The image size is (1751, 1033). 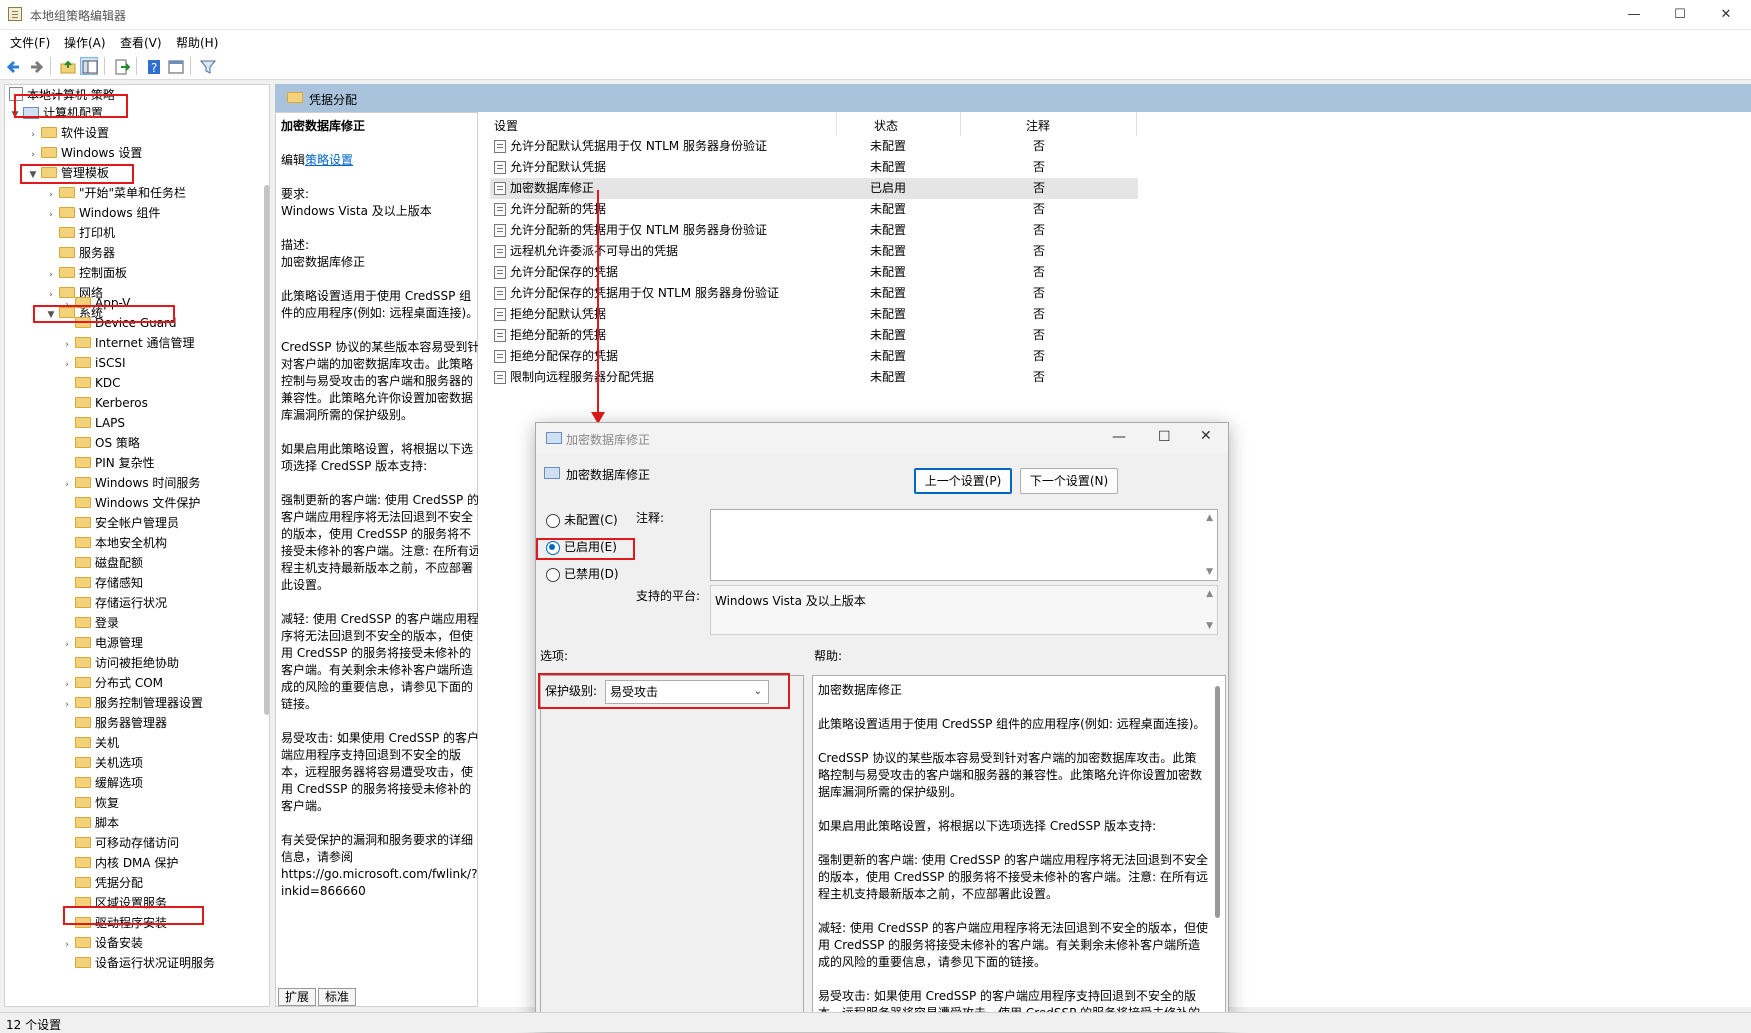 I want to click on dialog-title-bar: 加密数据库修正 — ☐ ✕, so click(x=882, y=438).